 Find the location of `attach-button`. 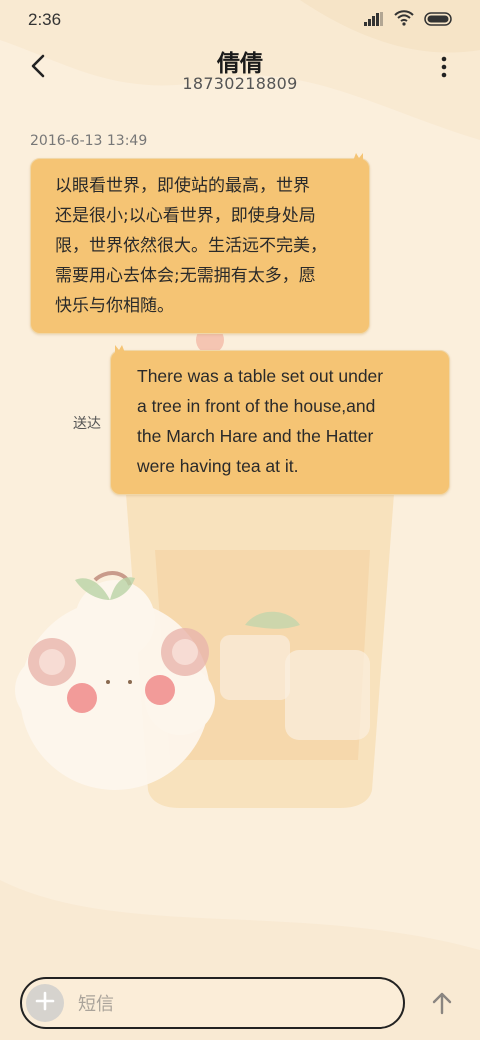

attach-button is located at coordinates (45, 1003).